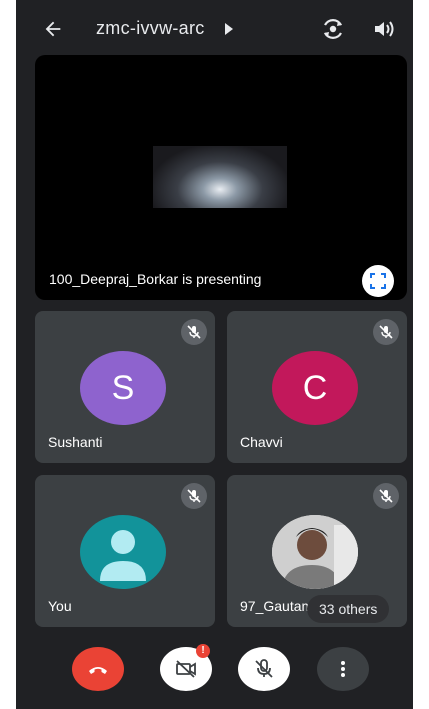 This screenshot has height=709, width=429. I want to click on presenter-label: 100_Deepraj_Borkar is presenting, so click(155, 279).